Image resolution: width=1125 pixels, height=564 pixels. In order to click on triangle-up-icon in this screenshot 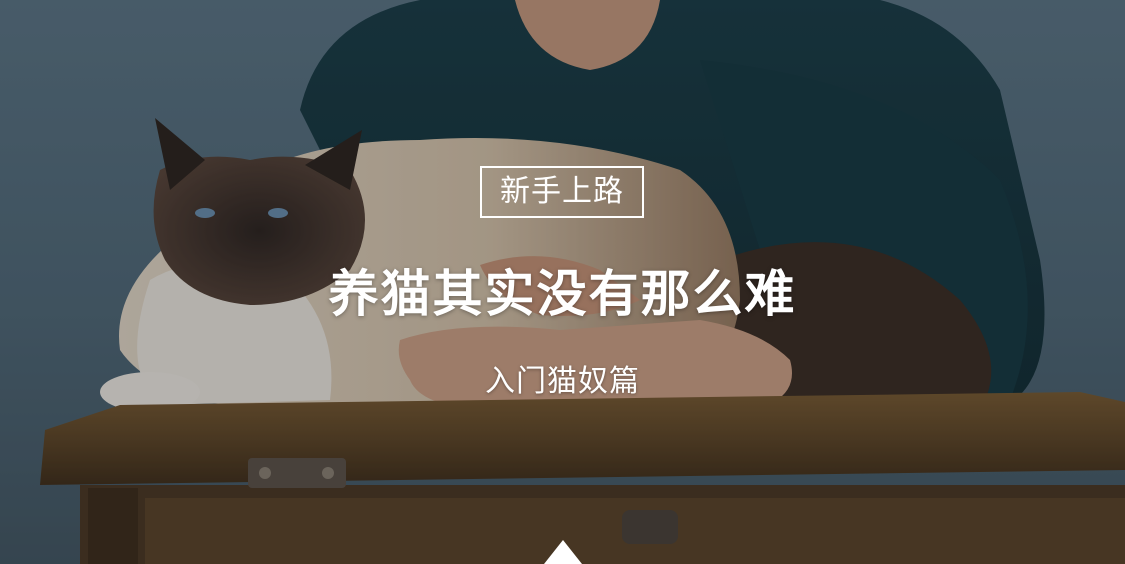, I will do `click(563, 552)`.